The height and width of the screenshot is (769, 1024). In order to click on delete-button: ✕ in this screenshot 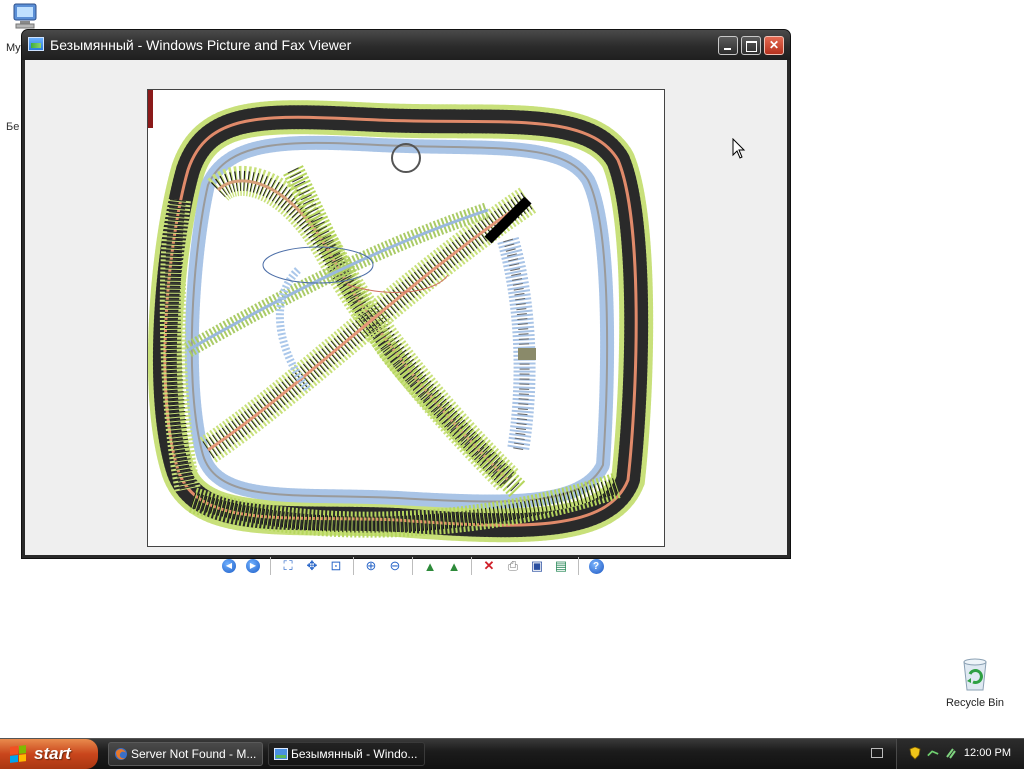, I will do `click(489, 566)`.